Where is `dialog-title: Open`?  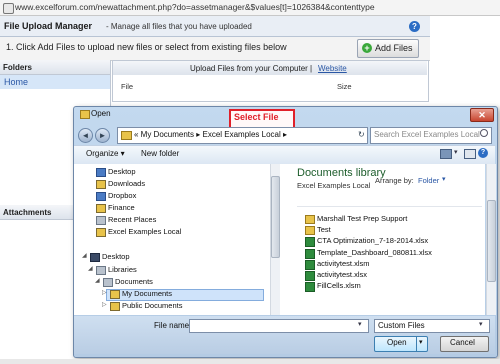 dialog-title: Open is located at coordinates (101, 113).